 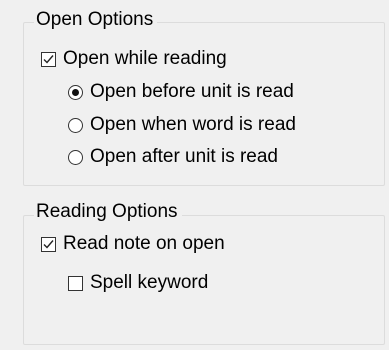 I want to click on spell-keyword-checkbox: Spell keyword, so click(x=138, y=283).